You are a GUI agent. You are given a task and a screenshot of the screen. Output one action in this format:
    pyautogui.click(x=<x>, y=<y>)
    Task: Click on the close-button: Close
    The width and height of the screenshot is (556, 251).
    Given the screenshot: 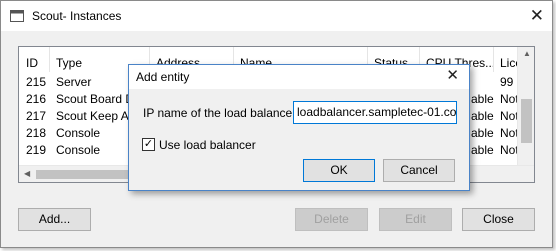 What is the action you would take?
    pyautogui.click(x=498, y=219)
    